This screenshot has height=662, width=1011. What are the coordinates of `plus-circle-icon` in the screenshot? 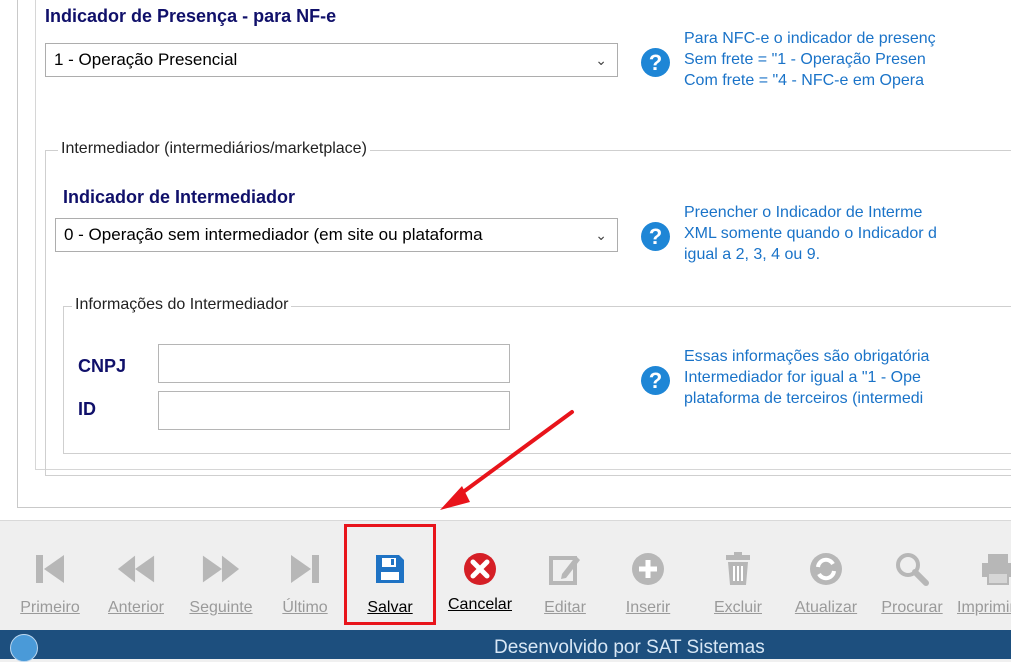 It's located at (648, 569).